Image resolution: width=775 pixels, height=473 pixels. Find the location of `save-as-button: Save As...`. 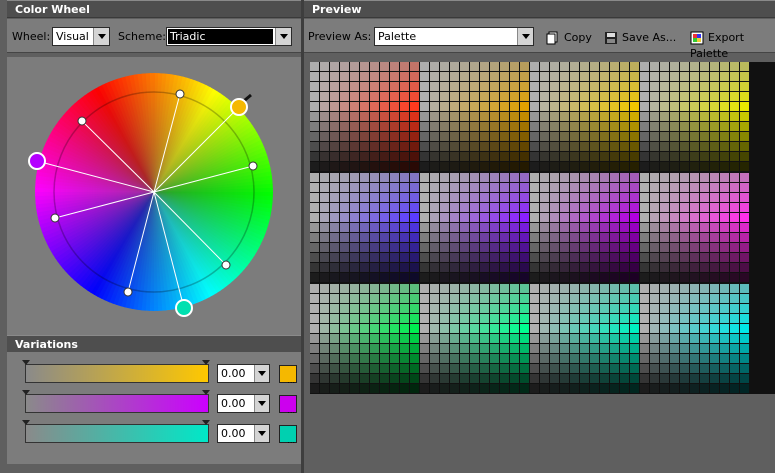

save-as-button: Save As... is located at coordinates (640, 38).